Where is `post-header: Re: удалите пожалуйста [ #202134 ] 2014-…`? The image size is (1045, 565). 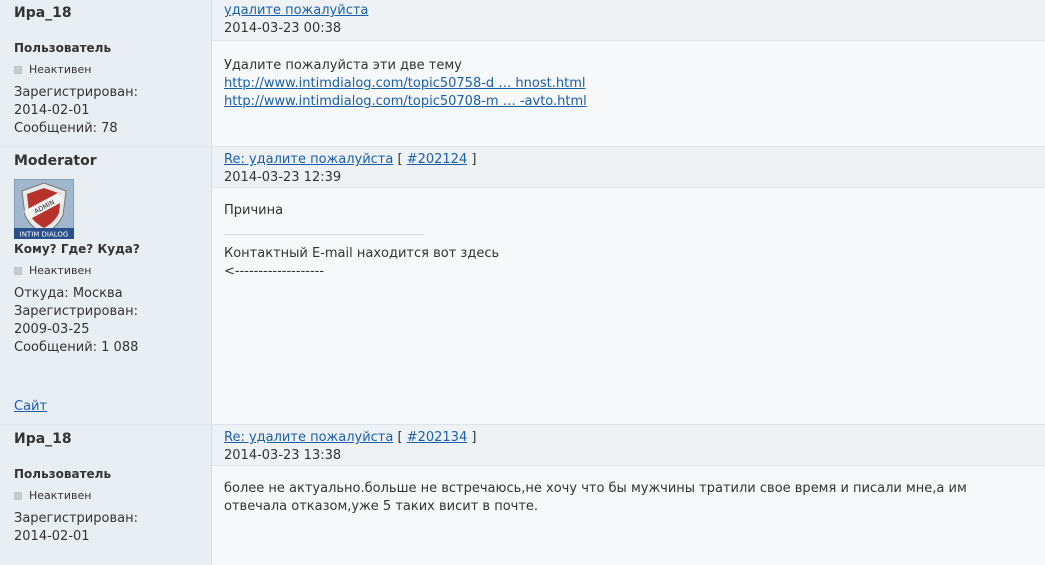
post-header: Re: удалите пожалуйста [ #202134 ] 2014-… is located at coordinates (628, 445).